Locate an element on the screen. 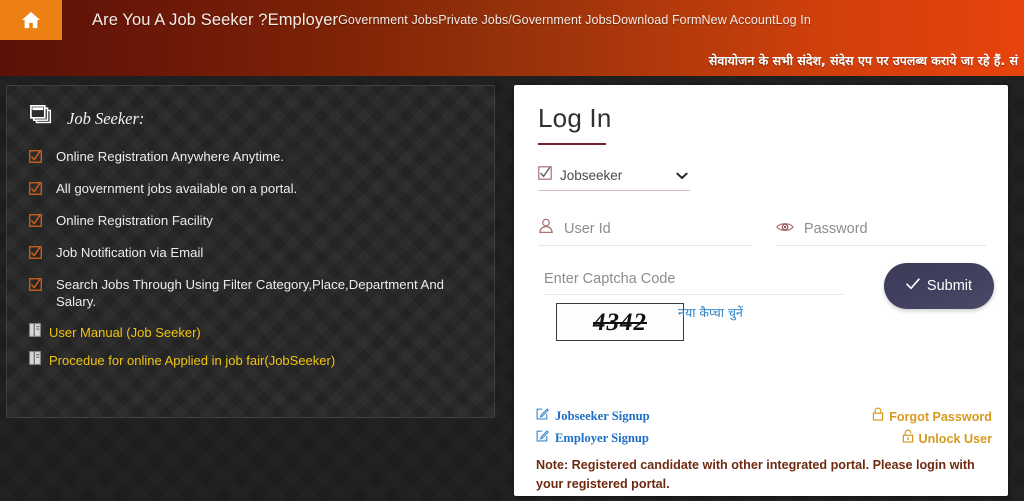 The width and height of the screenshot is (1024, 501). nav-item-download-form: Download Form is located at coordinates (657, 20).